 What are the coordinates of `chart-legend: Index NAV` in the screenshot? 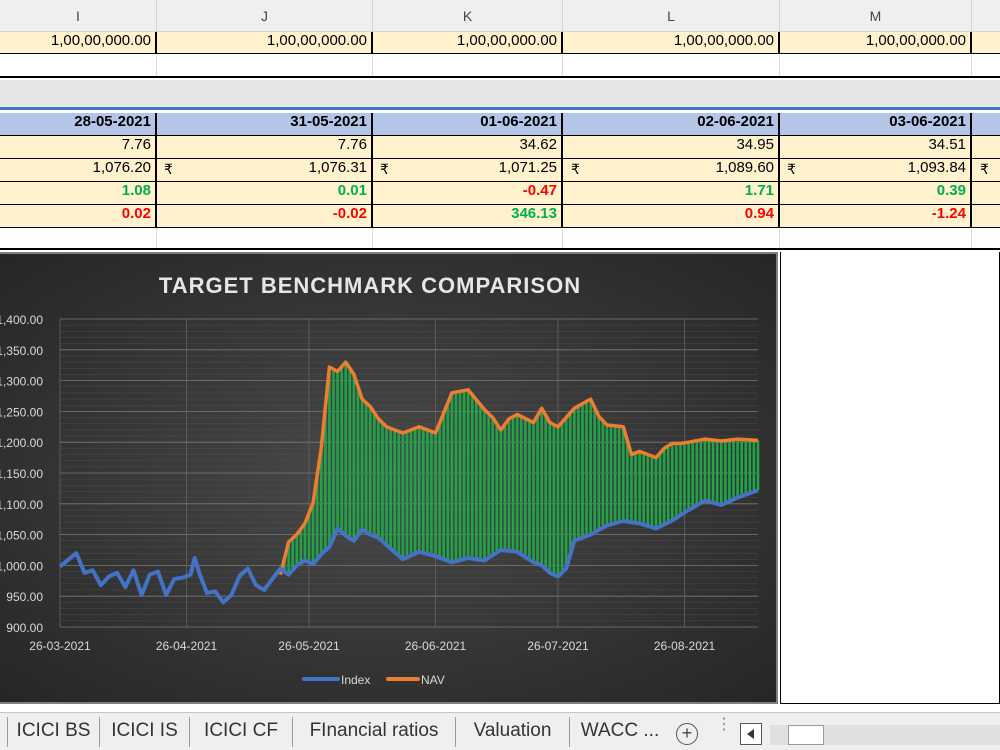 It's located at (373, 680).